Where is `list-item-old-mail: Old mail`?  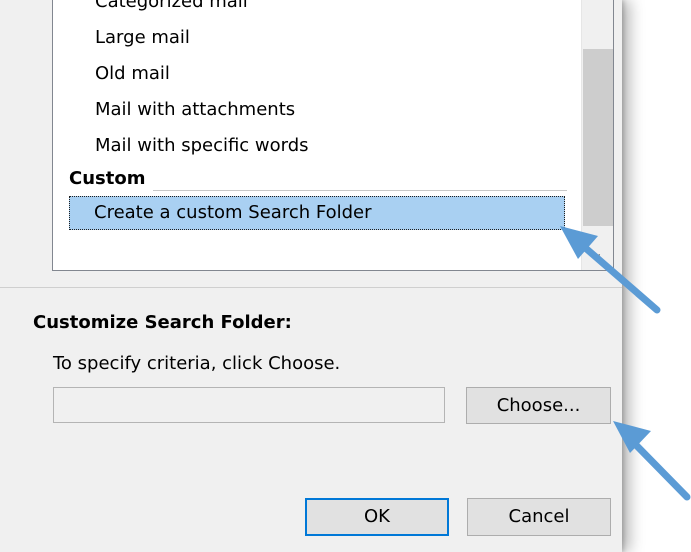 list-item-old-mail: Old mail is located at coordinates (132, 74).